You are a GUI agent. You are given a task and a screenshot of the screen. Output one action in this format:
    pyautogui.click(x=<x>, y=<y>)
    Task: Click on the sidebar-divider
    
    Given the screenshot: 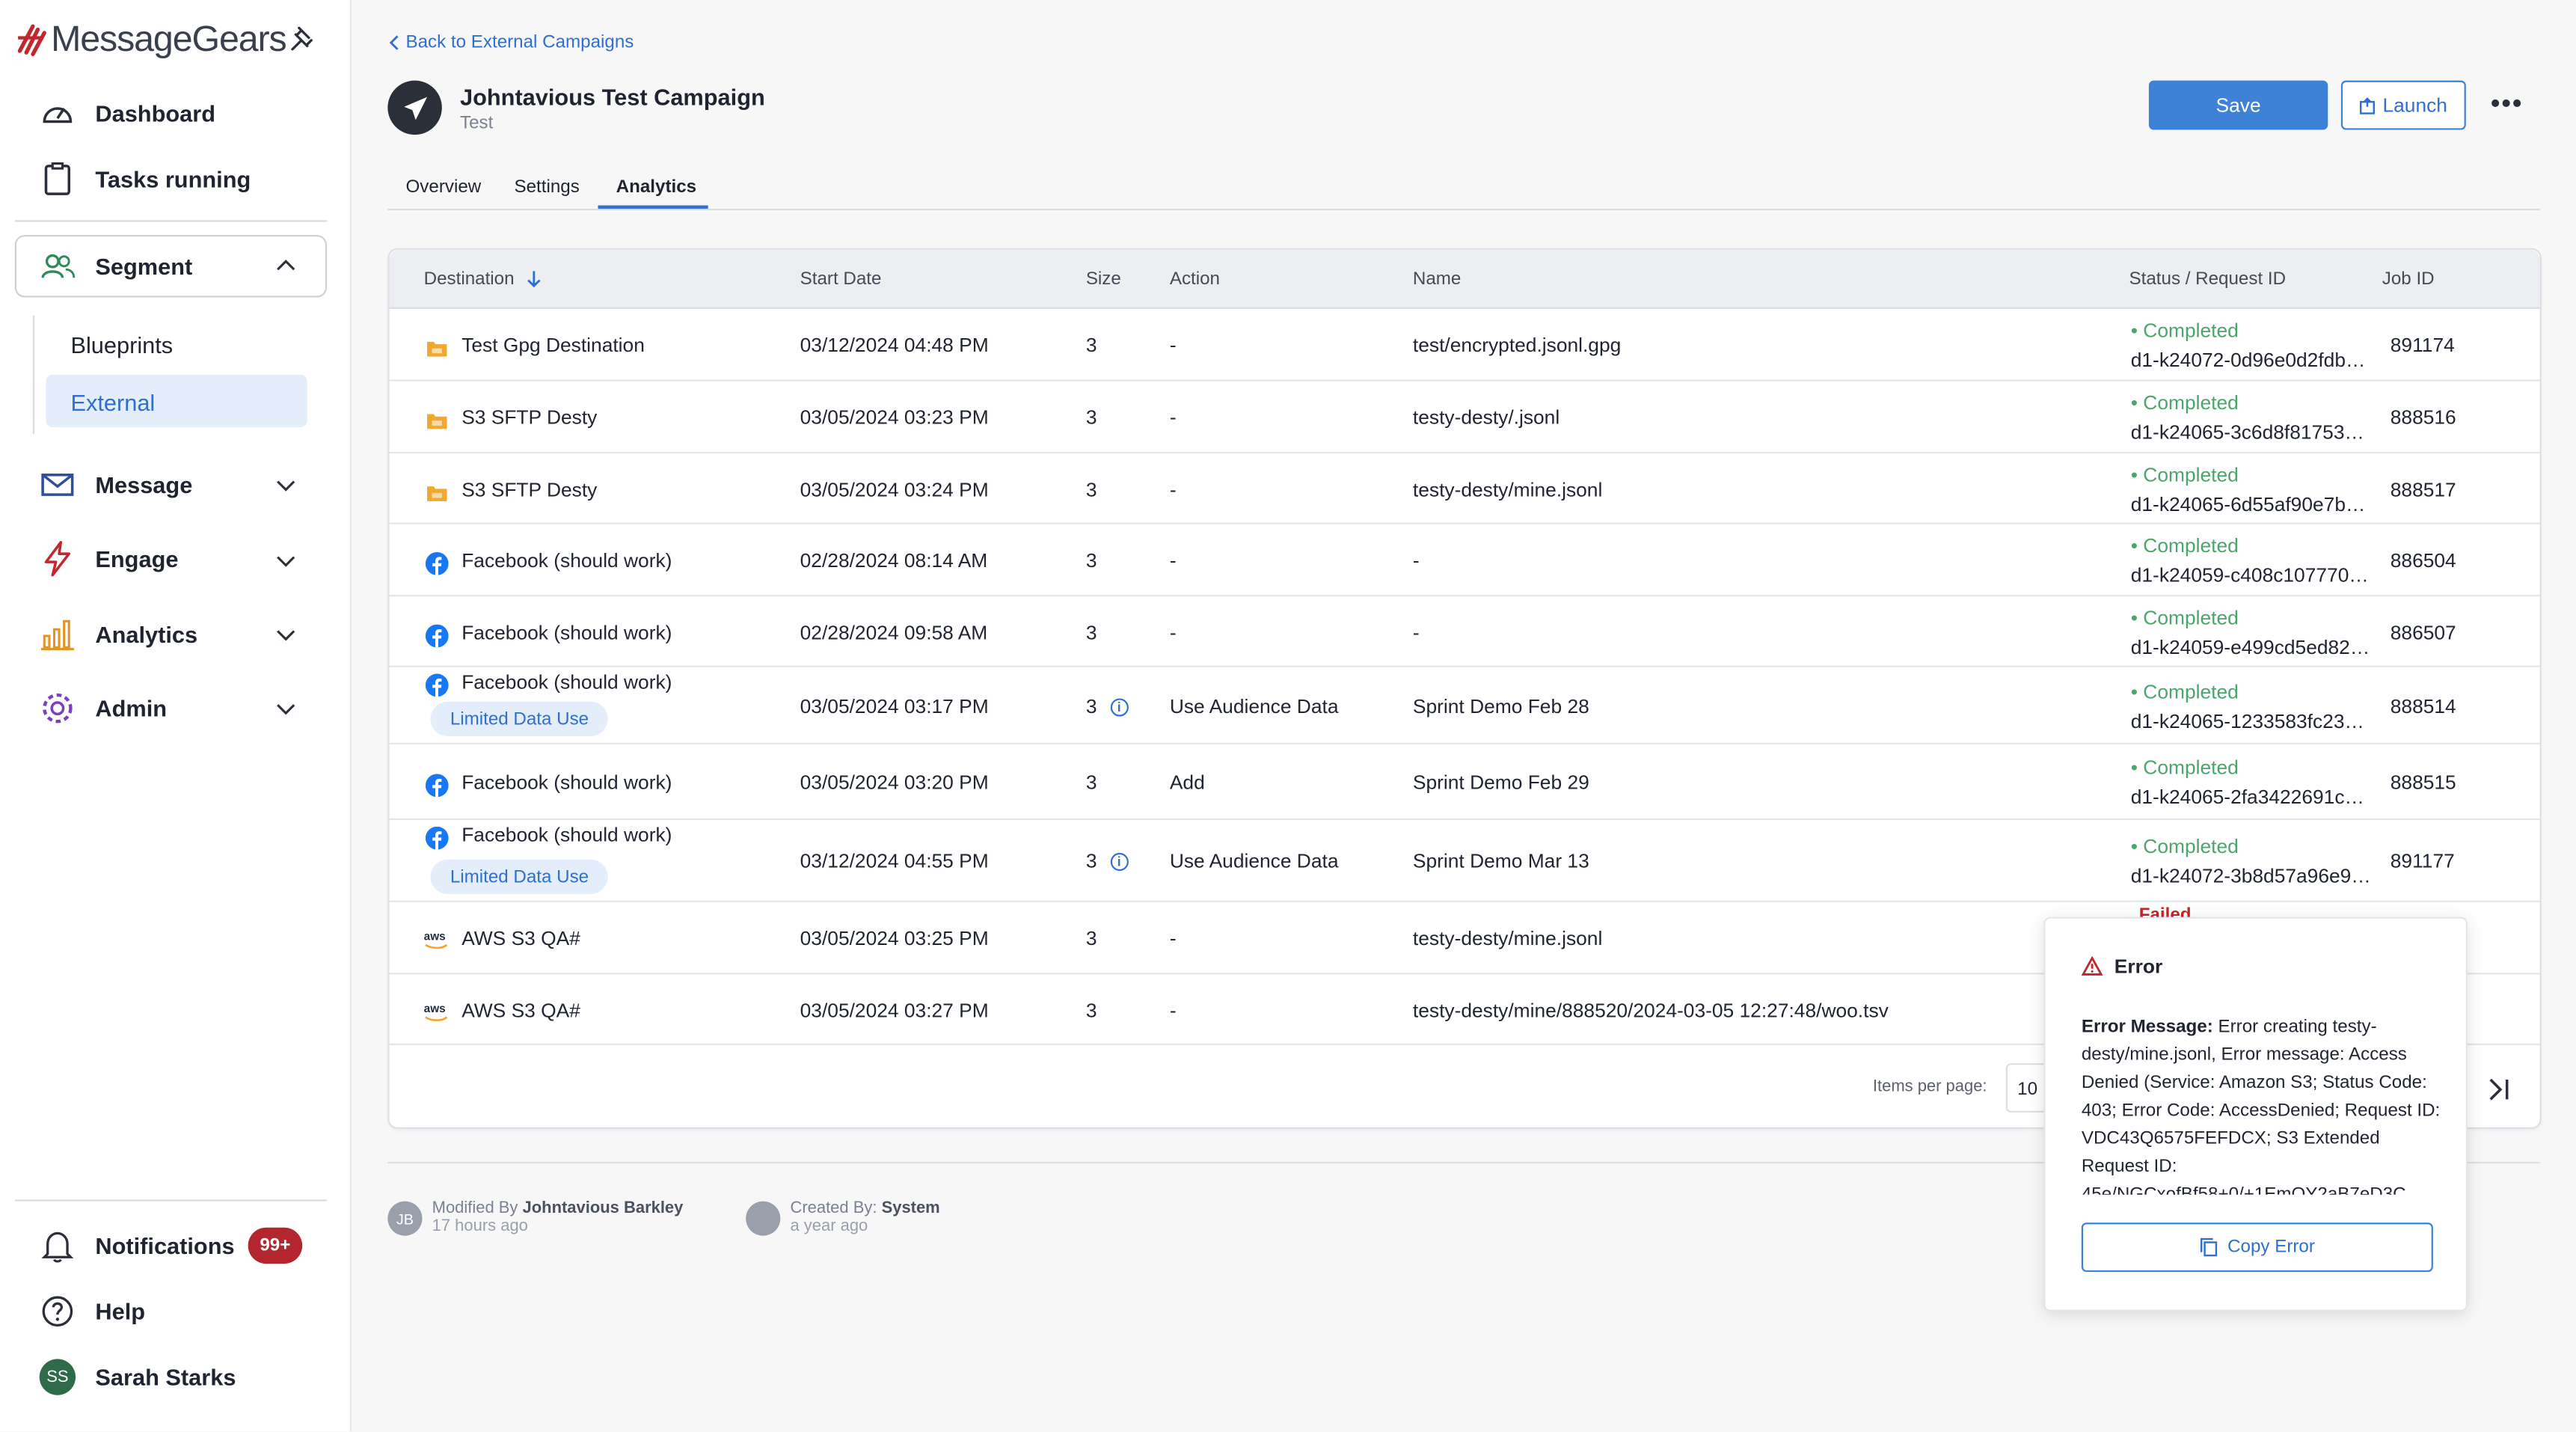 What is the action you would take?
    pyautogui.click(x=171, y=1201)
    